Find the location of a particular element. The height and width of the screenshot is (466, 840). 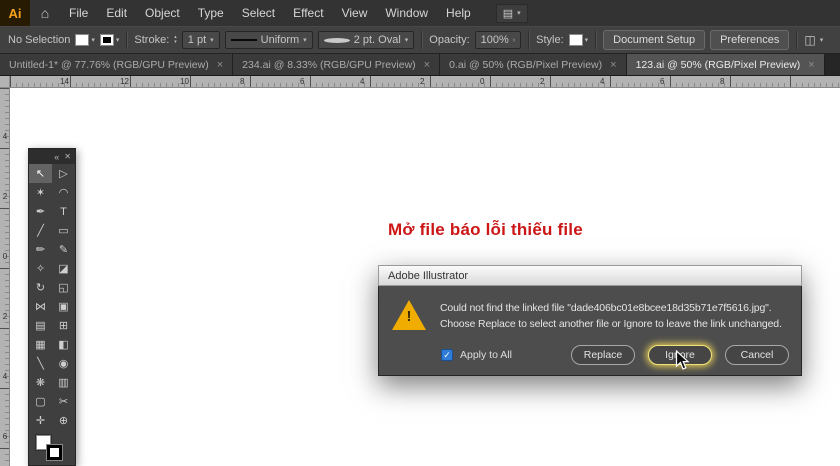

slice-tool: ✂ is located at coordinates (63, 401).